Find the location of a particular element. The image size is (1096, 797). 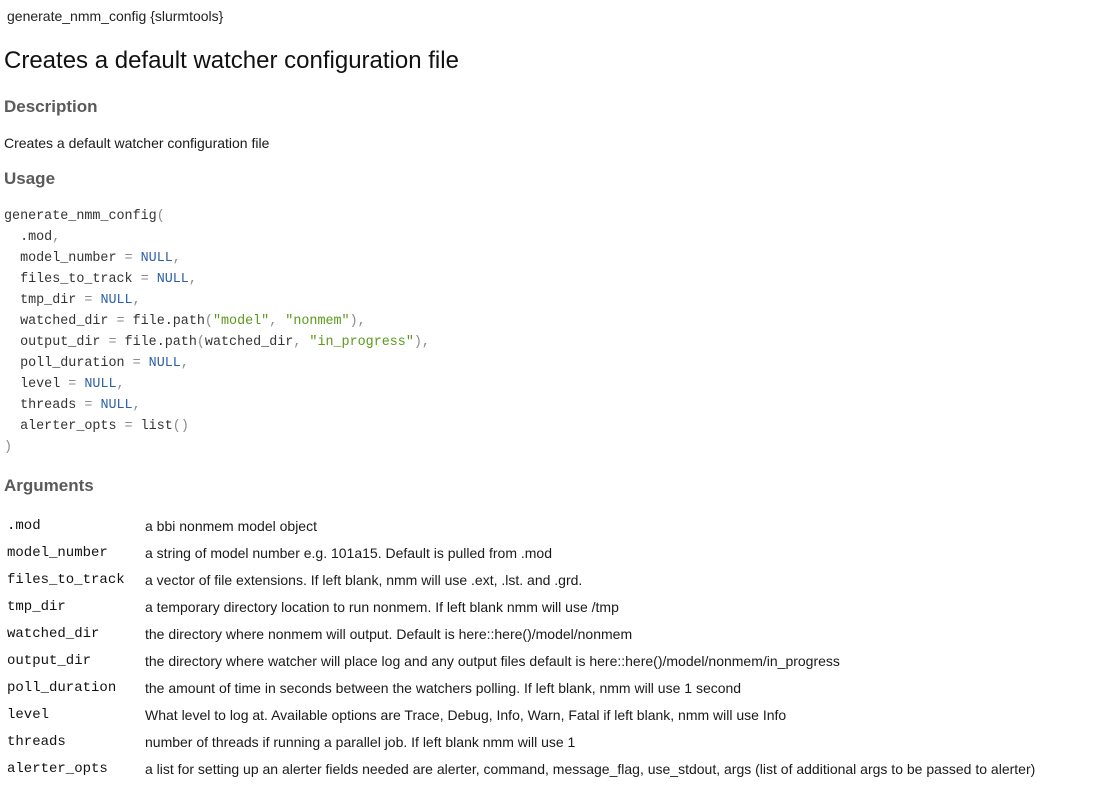

usage-param-line: level = NULL, is located at coordinates (64, 384).